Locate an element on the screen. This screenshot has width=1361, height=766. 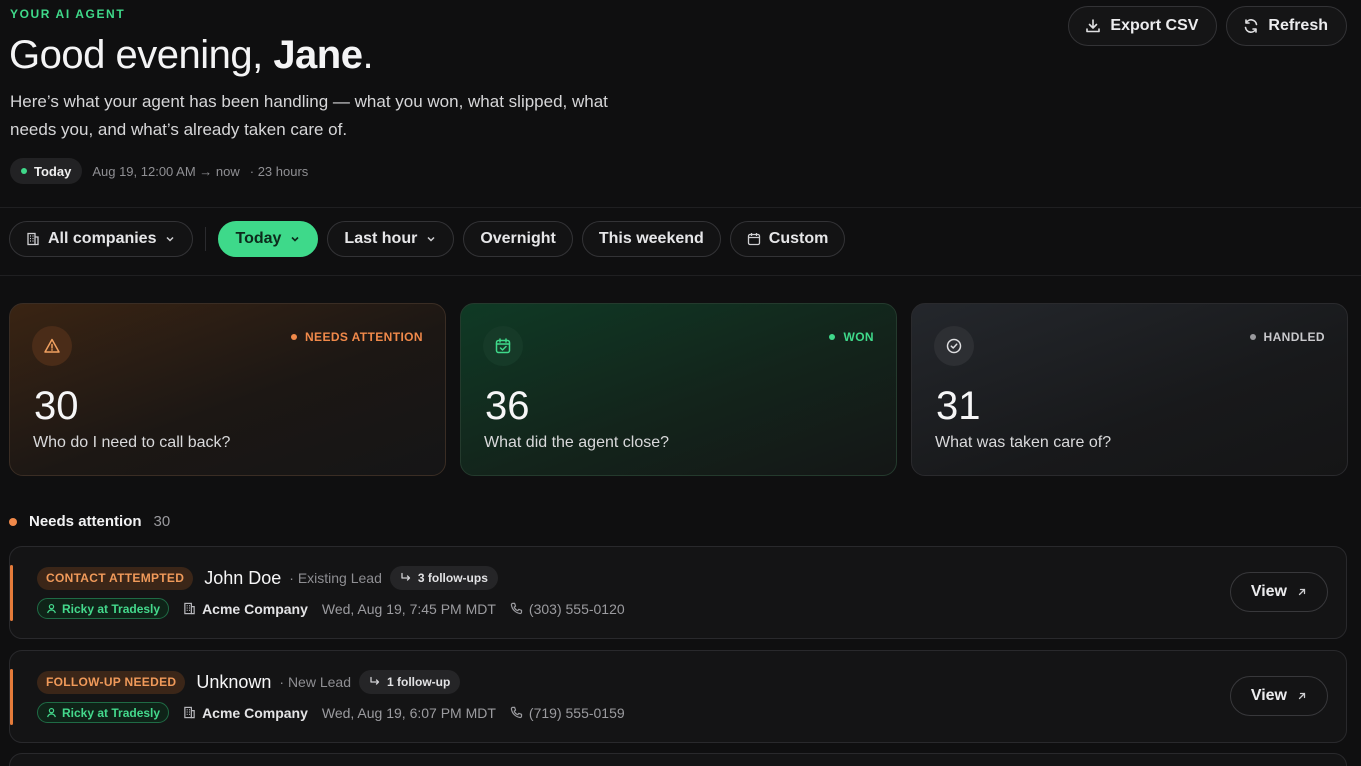
greeting-suffix: . is located at coordinates (368, 55).